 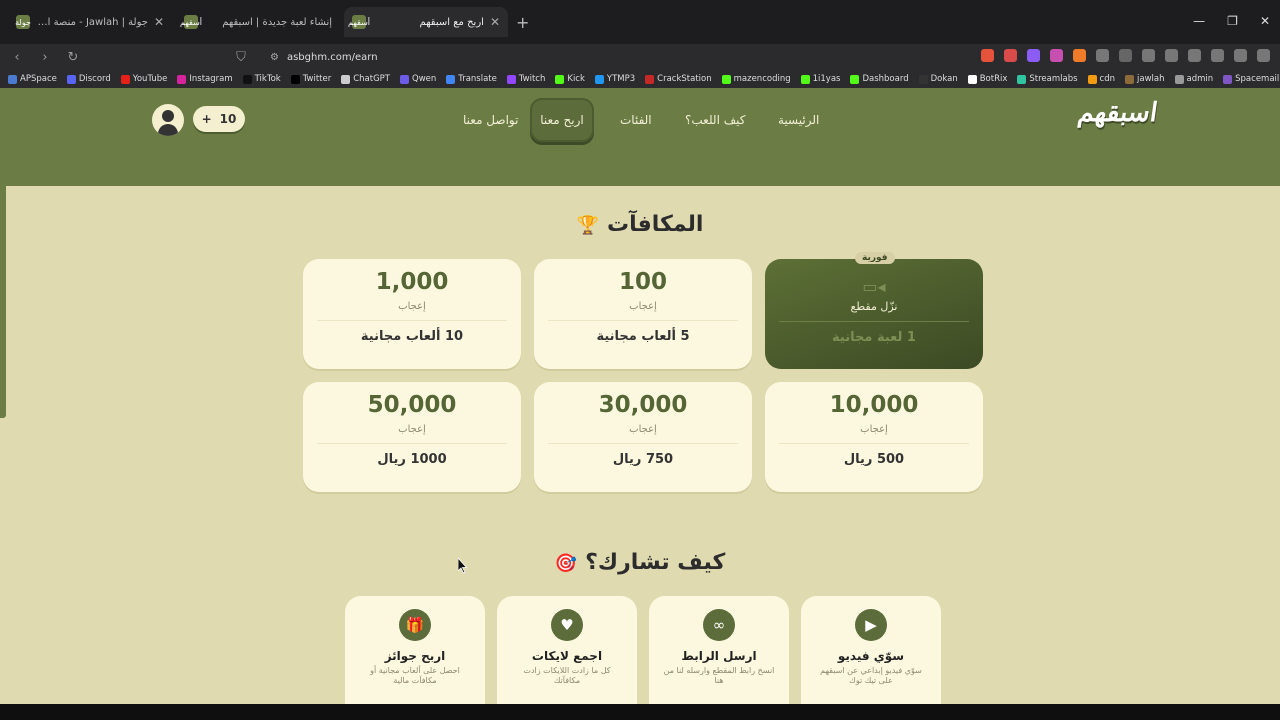 What do you see at coordinates (756, 79) in the screenshot?
I see `bookmark-item: mazencoding` at bounding box center [756, 79].